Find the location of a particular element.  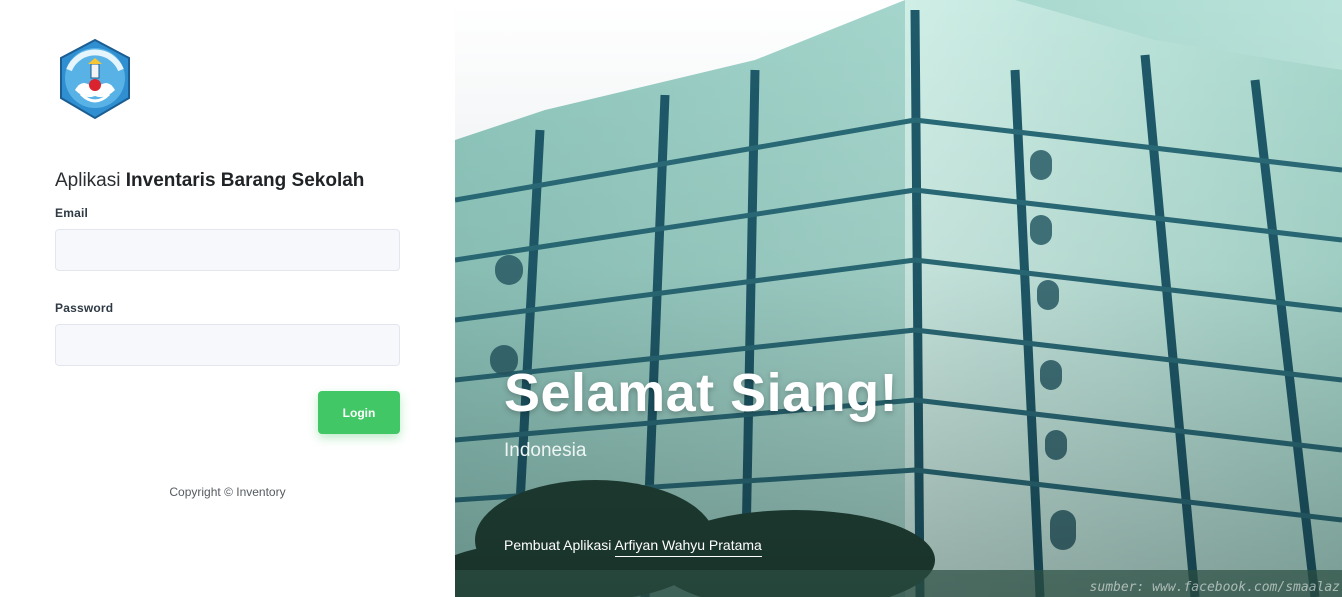

credit-line: Pembuat Aplikasi Arfiyan Wahyu Pratama is located at coordinates (633, 547).